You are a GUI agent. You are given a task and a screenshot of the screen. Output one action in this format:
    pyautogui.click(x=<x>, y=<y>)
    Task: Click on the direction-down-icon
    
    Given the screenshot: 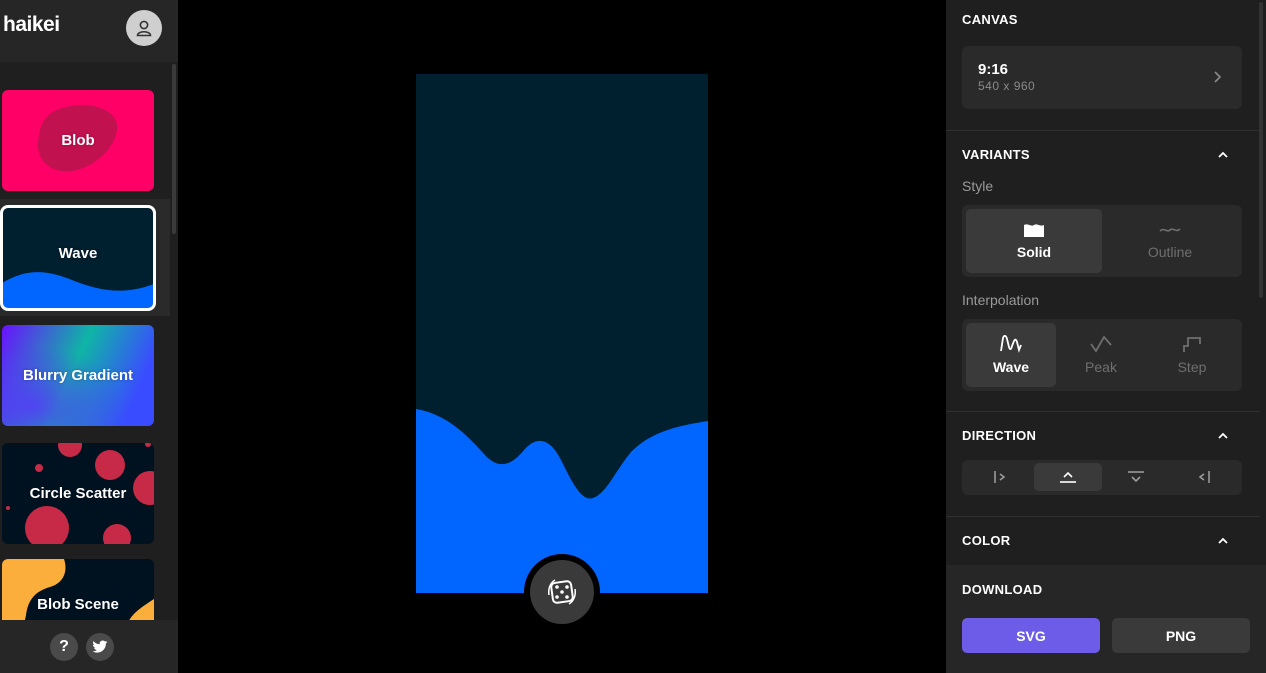 What is the action you would take?
    pyautogui.click(x=1136, y=477)
    